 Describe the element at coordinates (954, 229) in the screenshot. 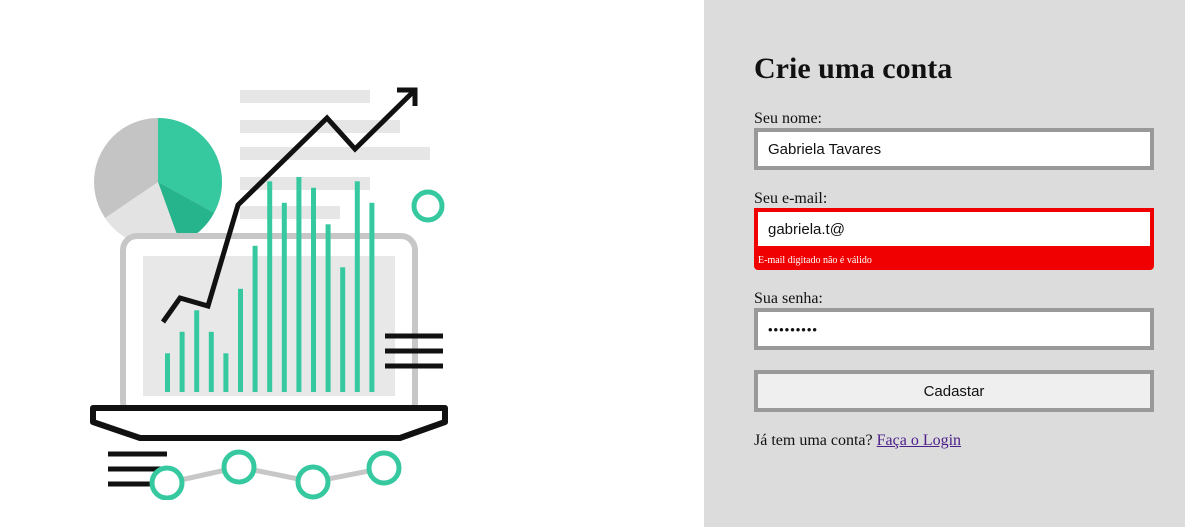

I see `email-field: gabriela.t@` at that location.